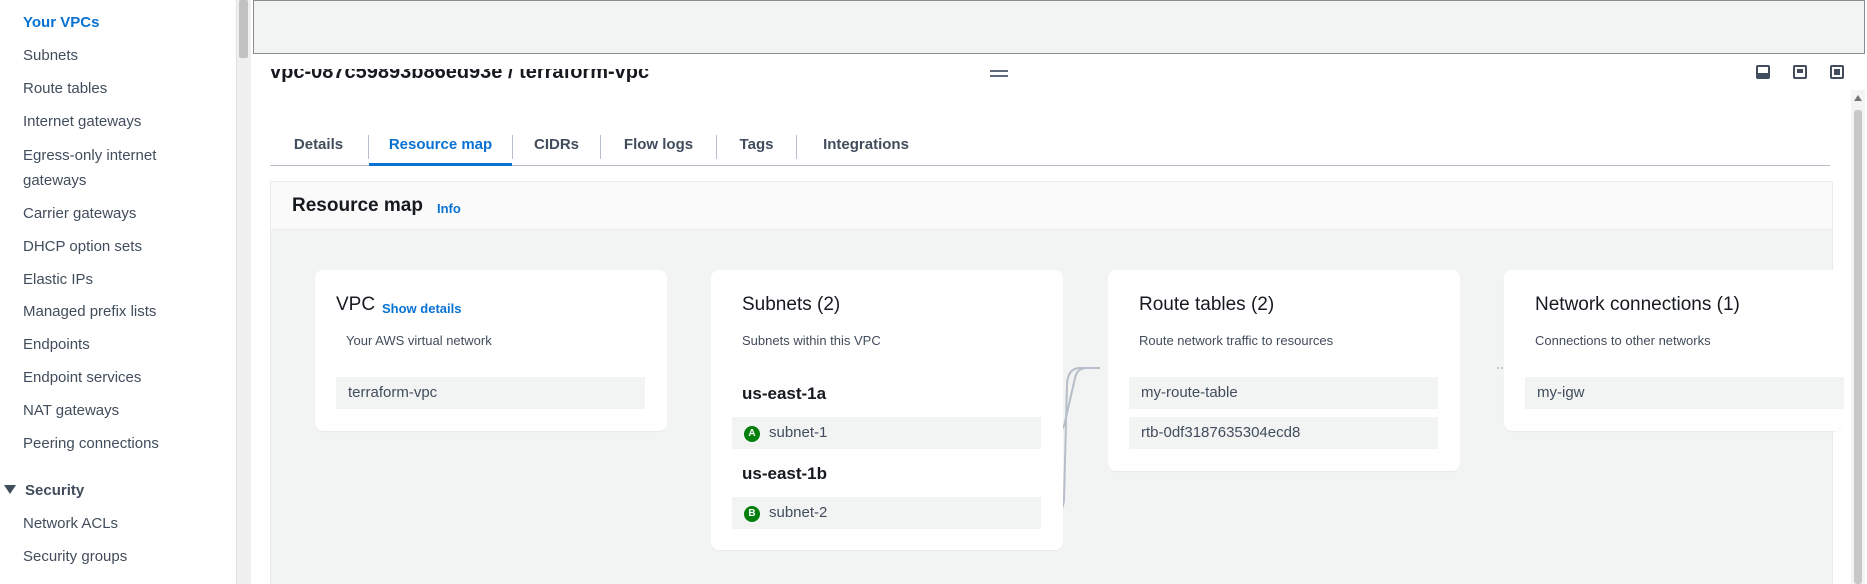 This screenshot has height=584, width=1867. What do you see at coordinates (490, 393) in the screenshot?
I see `vpc-item: terraform-vpc` at bounding box center [490, 393].